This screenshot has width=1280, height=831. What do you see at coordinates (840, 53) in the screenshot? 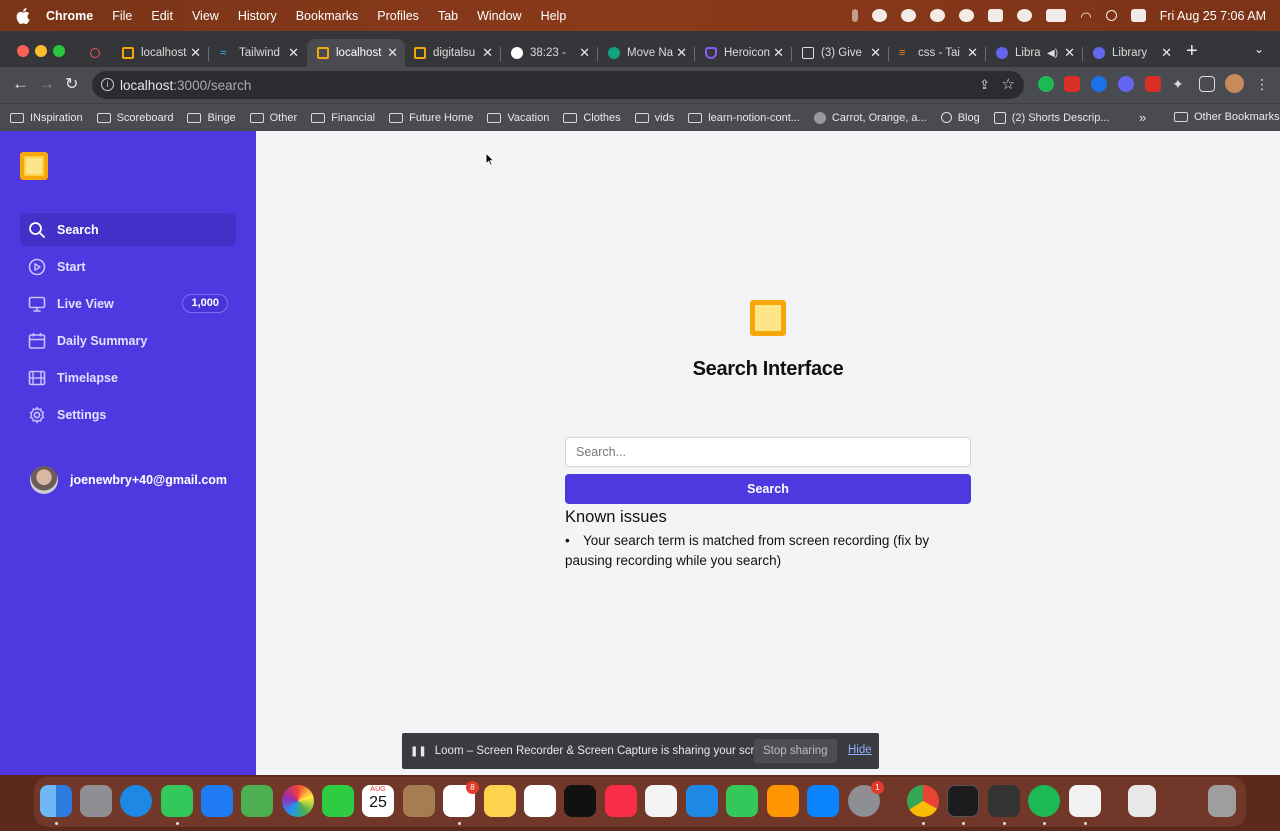
I see `tab-notion: (3) Give ✕` at bounding box center [840, 53].